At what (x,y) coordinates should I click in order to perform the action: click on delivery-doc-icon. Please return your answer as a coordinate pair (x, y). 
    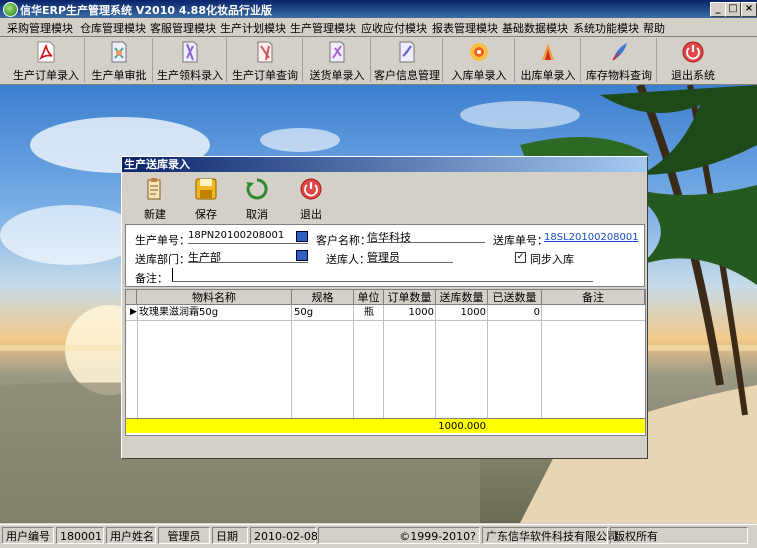
    Looking at the image, I should click on (337, 52).